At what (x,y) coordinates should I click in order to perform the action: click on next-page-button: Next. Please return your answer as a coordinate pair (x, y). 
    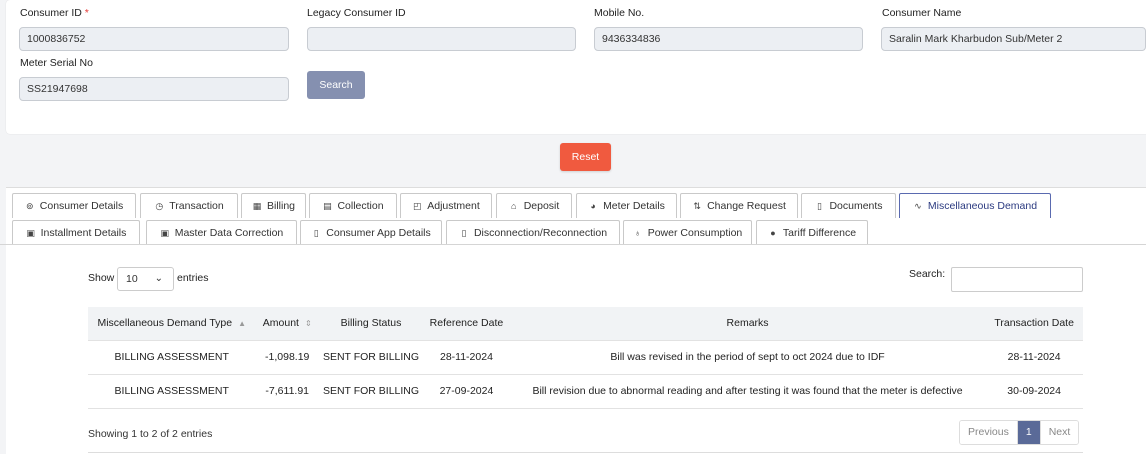
    Looking at the image, I should click on (1059, 432).